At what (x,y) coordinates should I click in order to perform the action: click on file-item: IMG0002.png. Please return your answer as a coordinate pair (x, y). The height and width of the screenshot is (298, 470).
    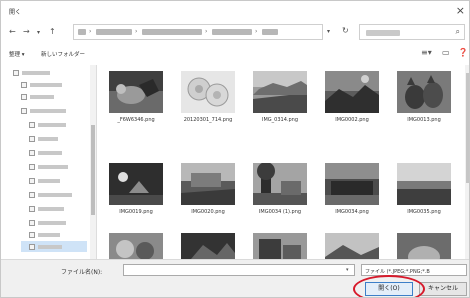
    Looking at the image, I should click on (352, 103).